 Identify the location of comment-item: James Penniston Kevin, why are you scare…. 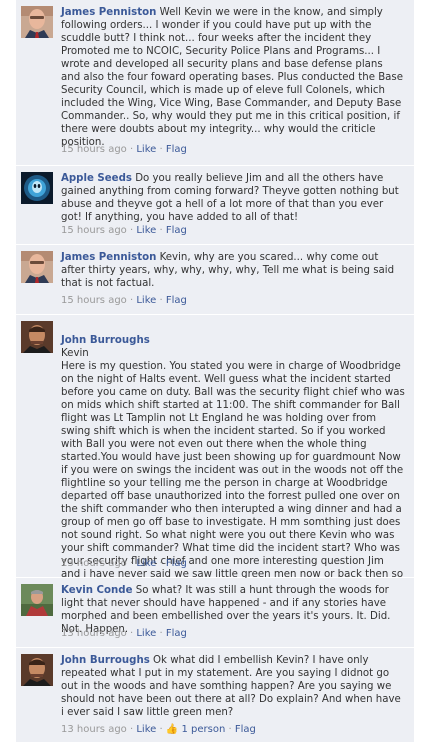
(215, 280).